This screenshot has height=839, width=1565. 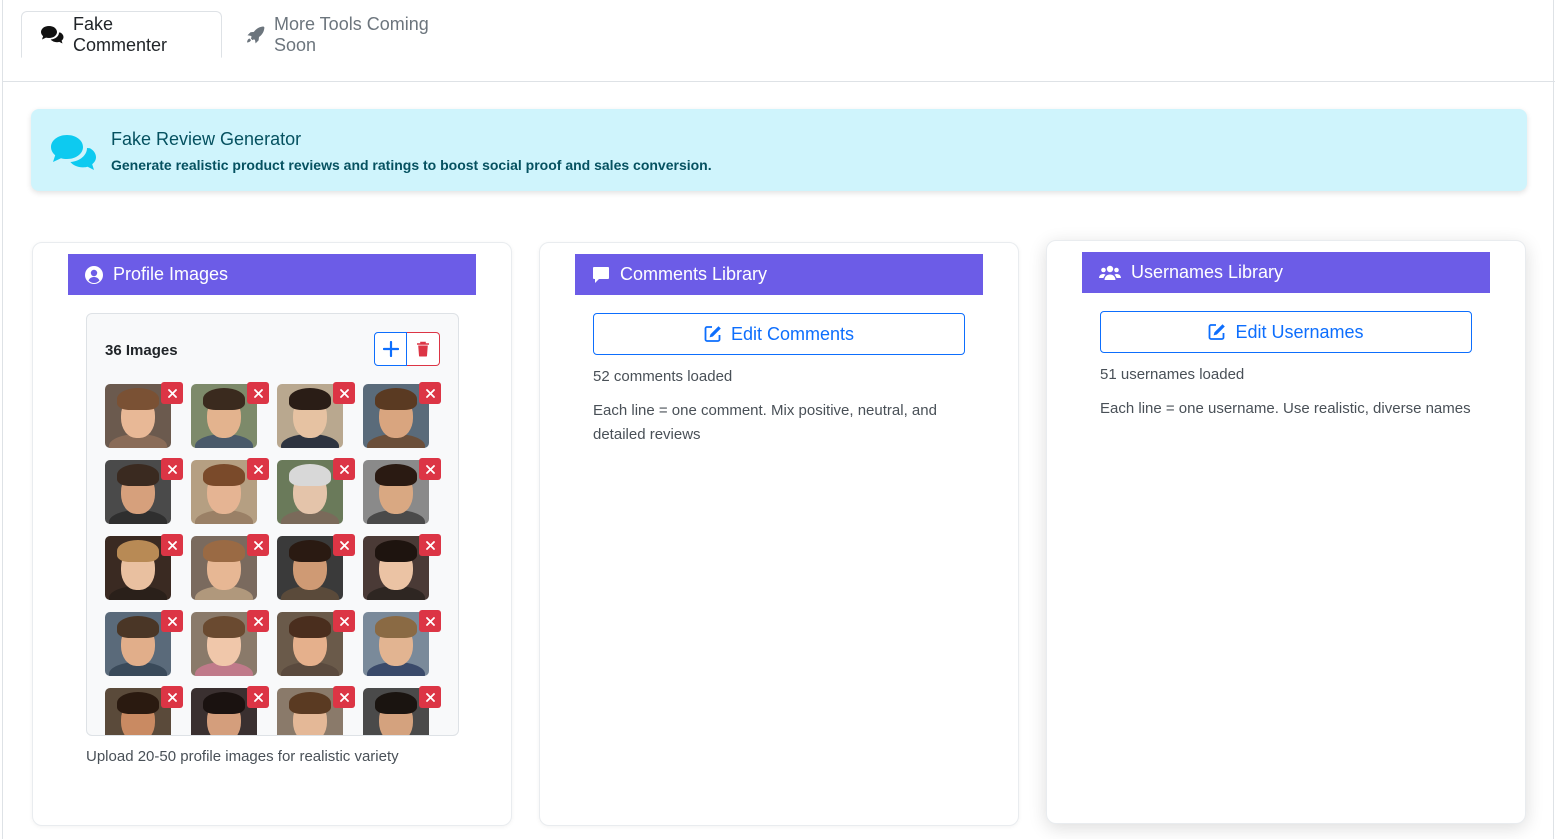 I want to click on delete-all-images-button, so click(x=423, y=349).